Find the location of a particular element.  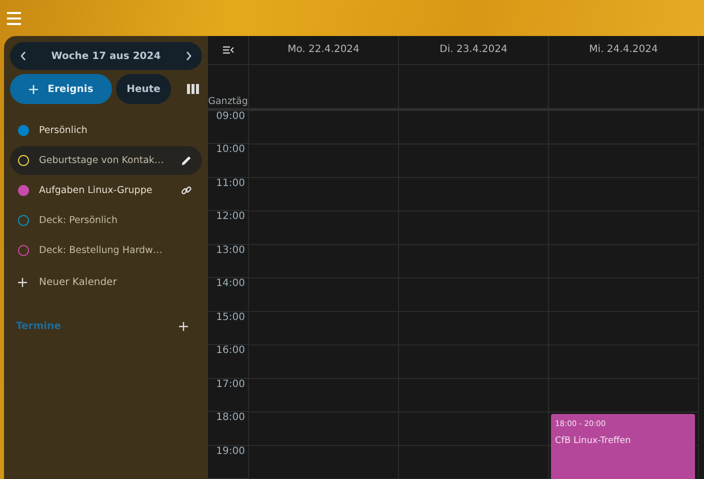

hour-label: 13:00 is located at coordinates (230, 250).